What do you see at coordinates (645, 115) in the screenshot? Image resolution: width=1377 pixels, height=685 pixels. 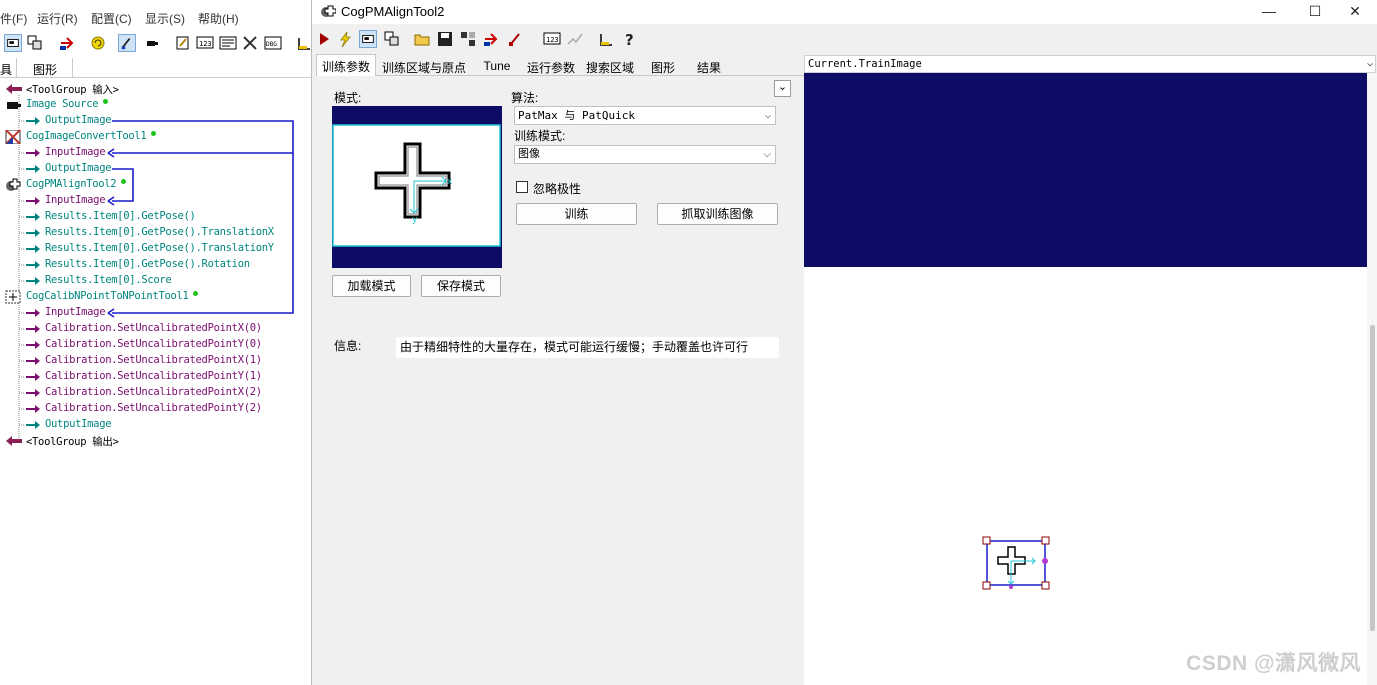 I see `algorithm-select: PatMax 与 PatQuick ⌵` at bounding box center [645, 115].